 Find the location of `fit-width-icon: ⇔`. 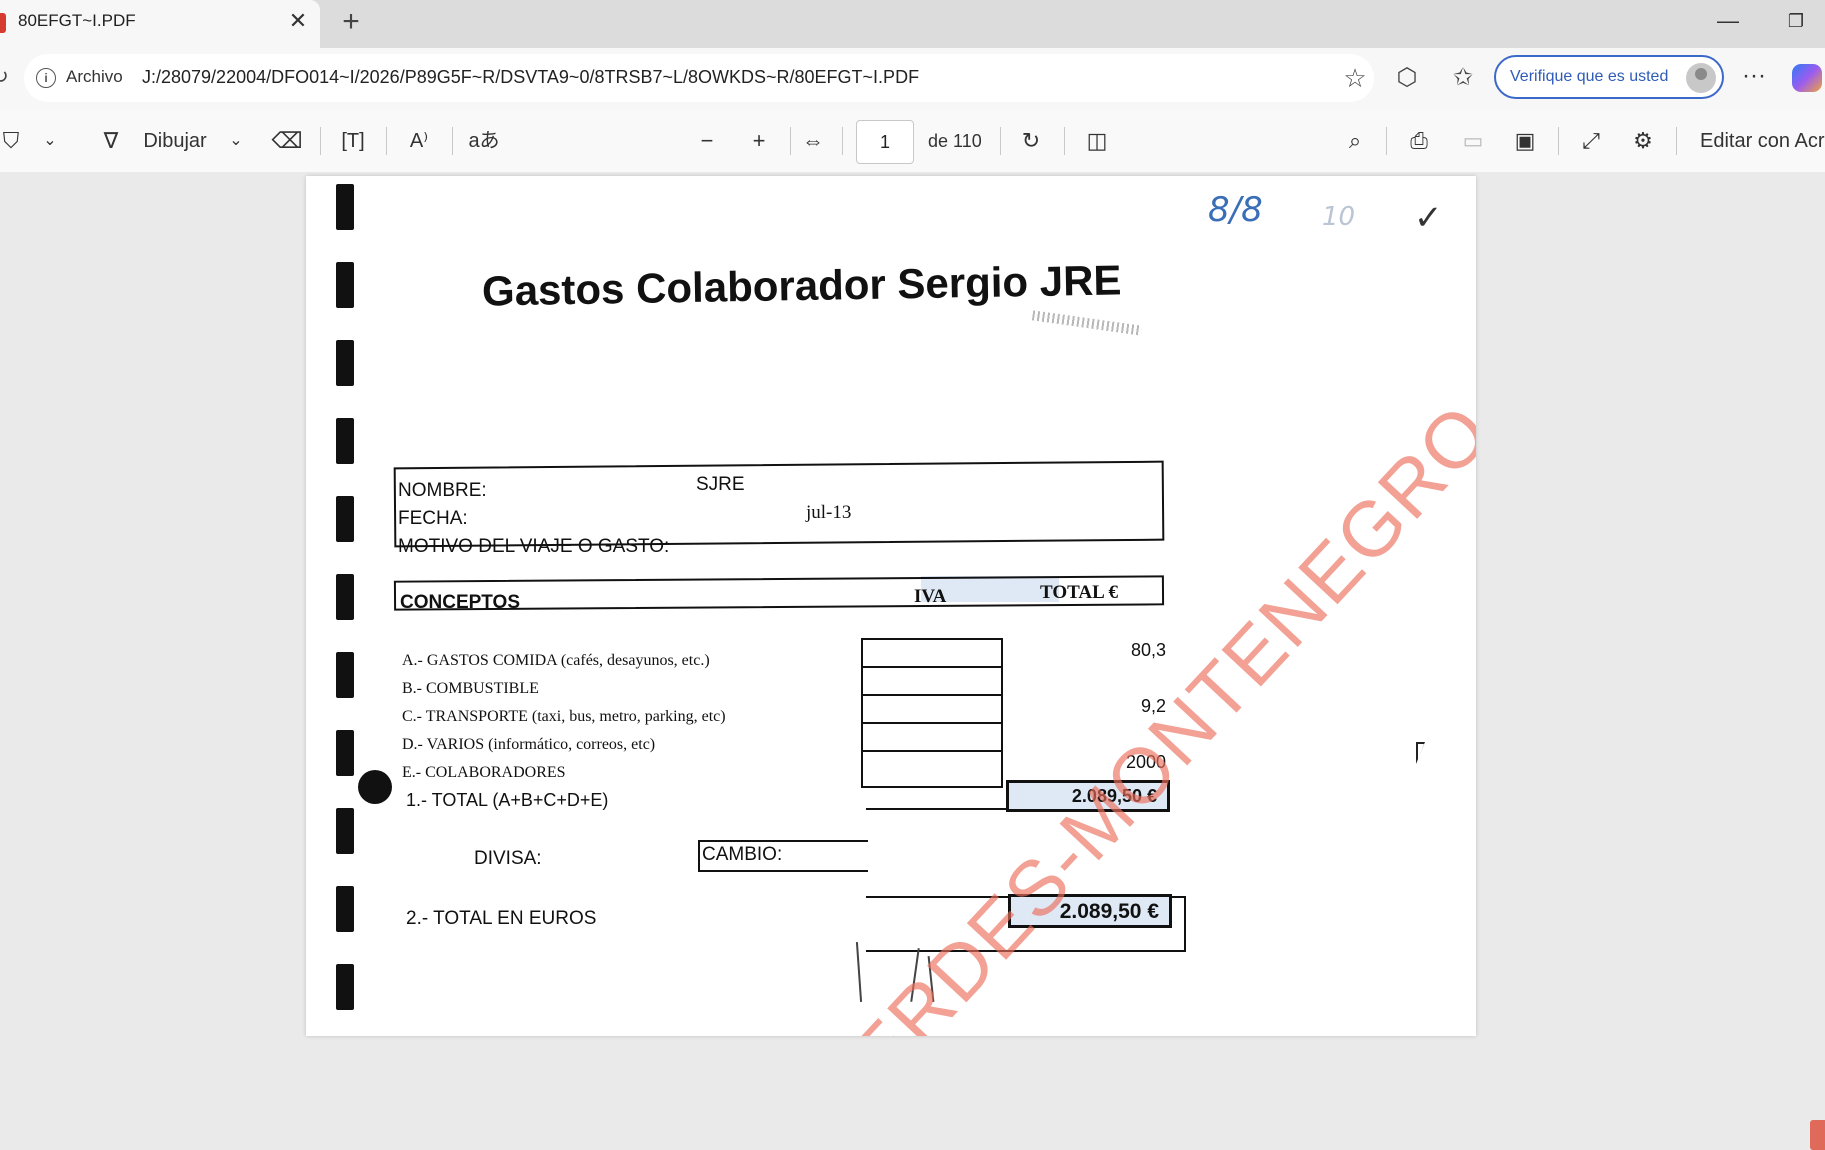

fit-width-icon: ⇔ is located at coordinates (813, 141).